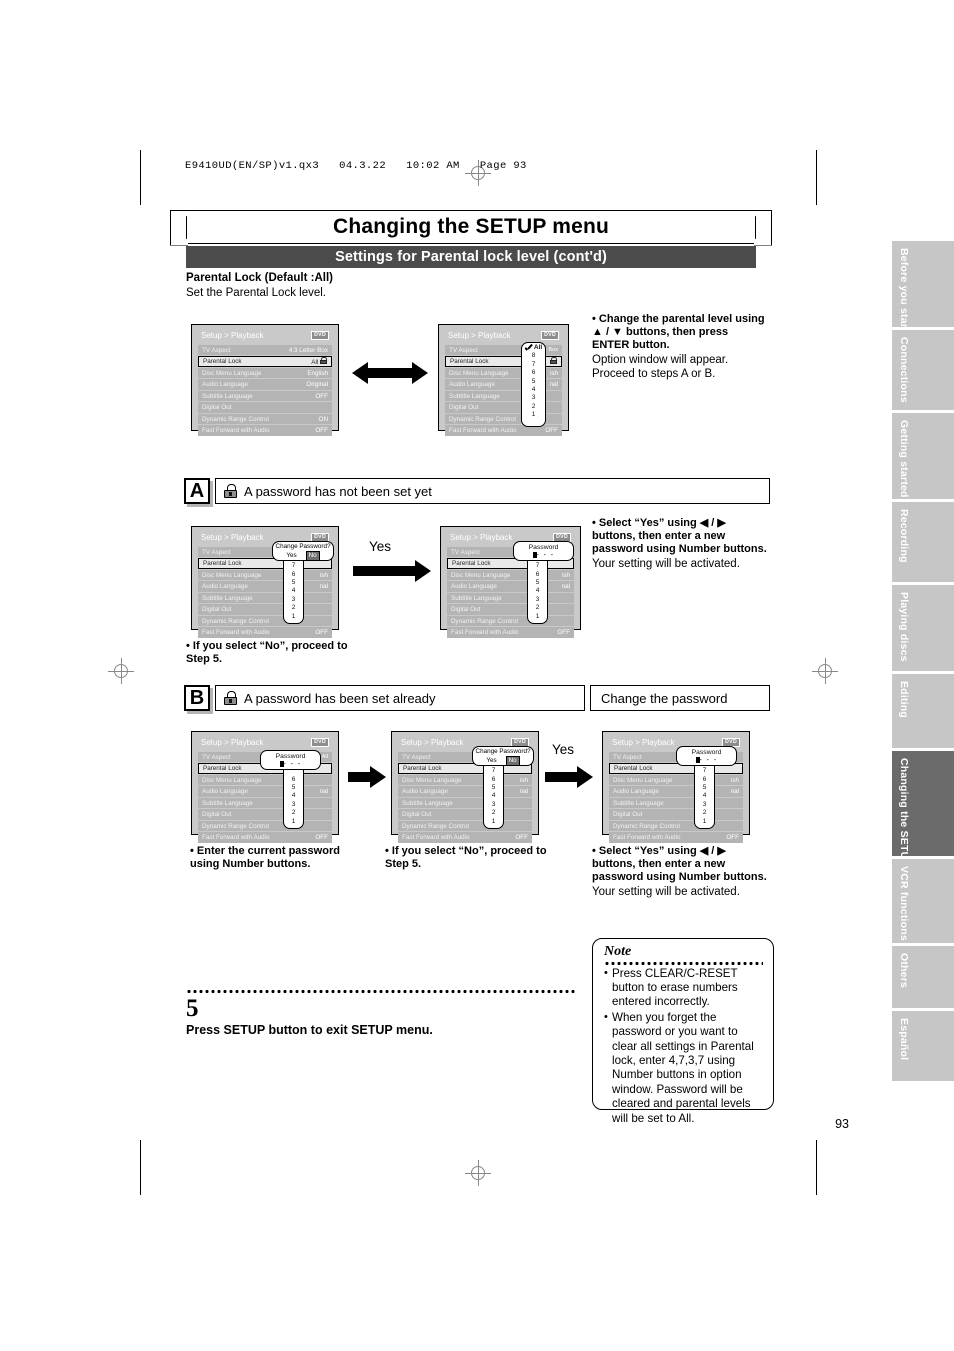  What do you see at coordinates (265, 350) in the screenshot?
I see `menu-row: TV Aspect 4:3 Letter Box` at bounding box center [265, 350].